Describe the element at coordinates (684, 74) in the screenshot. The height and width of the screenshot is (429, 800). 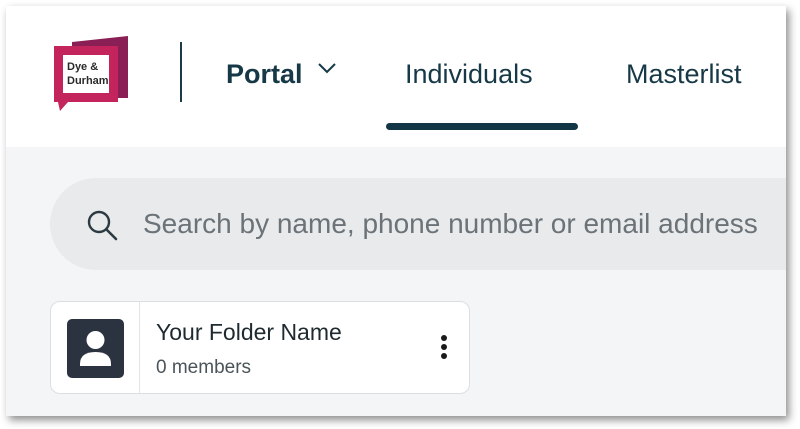
I see `tab-masterlist: Masterlist` at that location.